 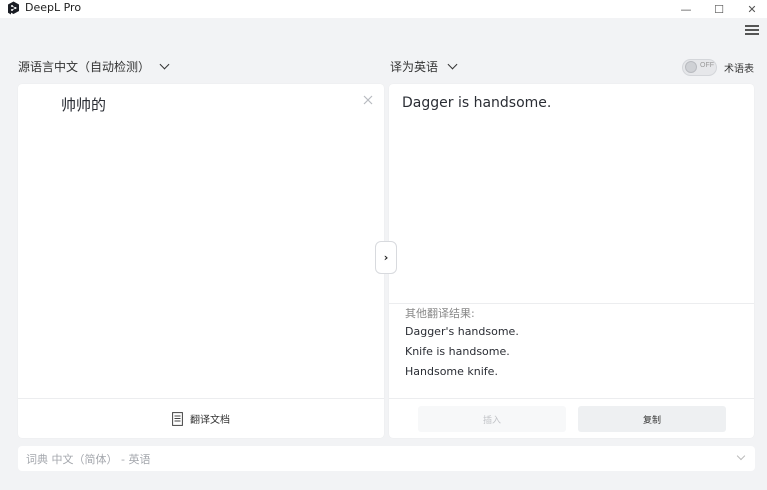 I want to click on dictionary-bar: 词典 中文（简体） - 英语, so click(x=386, y=458).